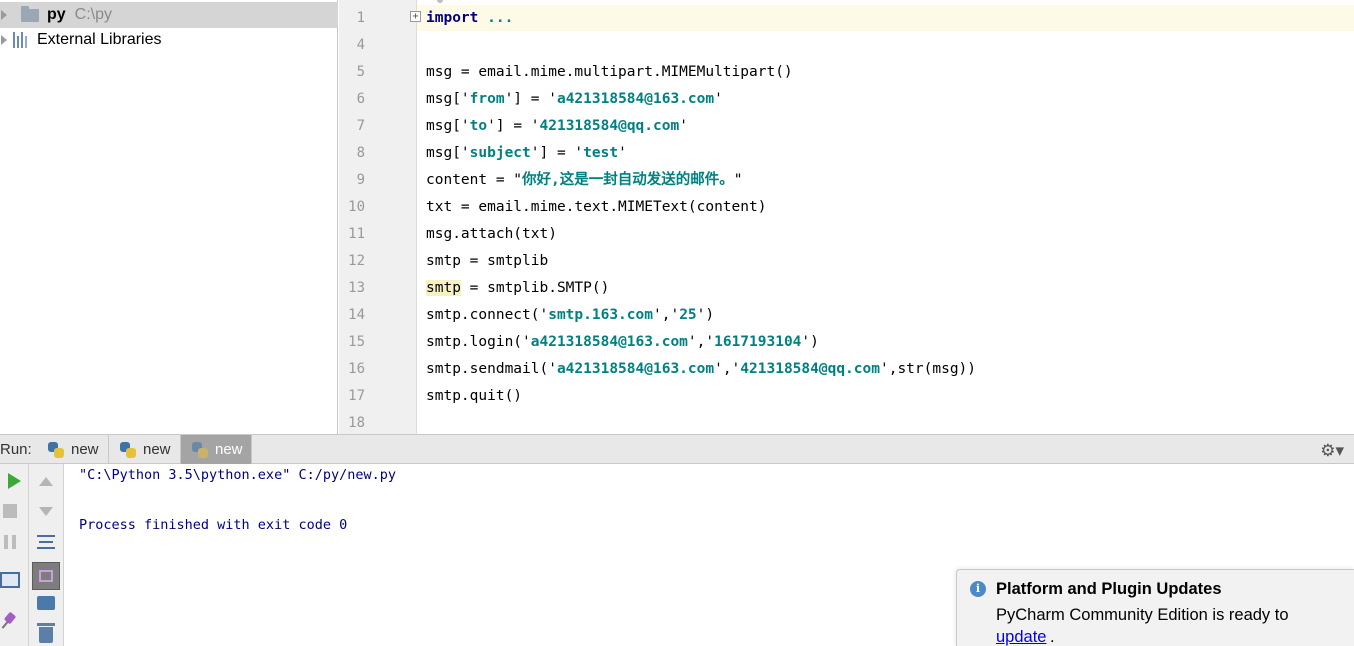 This screenshot has width=1354, height=646. Describe the element at coordinates (360, 99) in the screenshot. I see `line-number: 6` at that location.